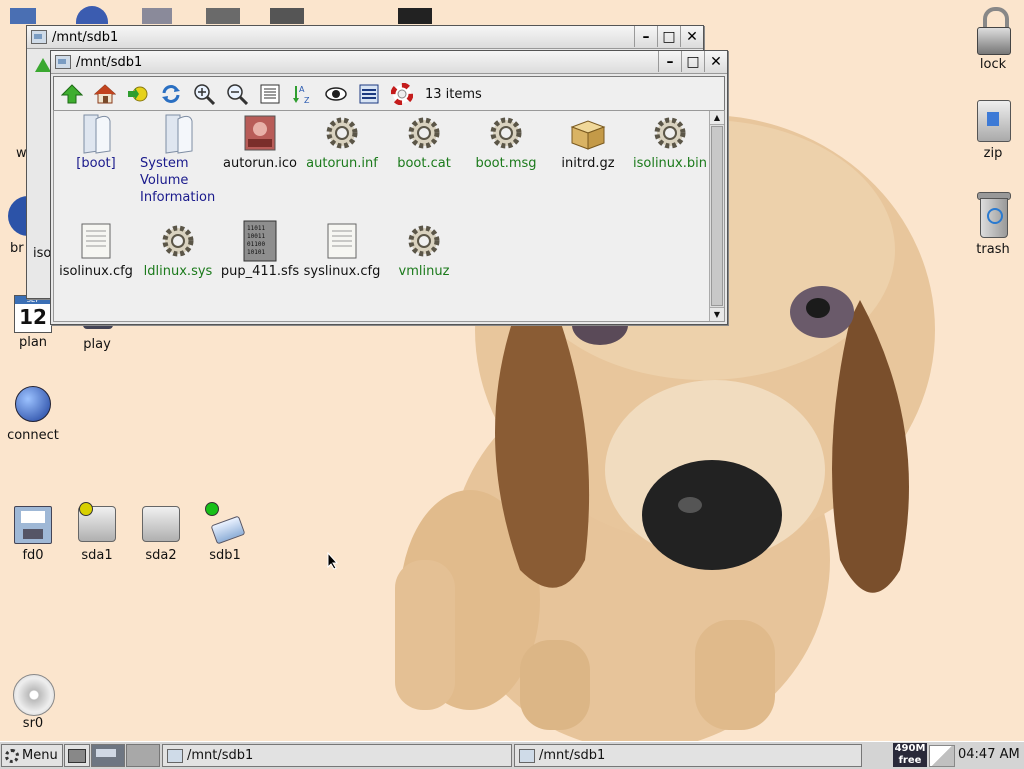 Image resolution: width=1024 pixels, height=769 pixels. I want to click on mouse-pointer-icon, so click(333, 561).